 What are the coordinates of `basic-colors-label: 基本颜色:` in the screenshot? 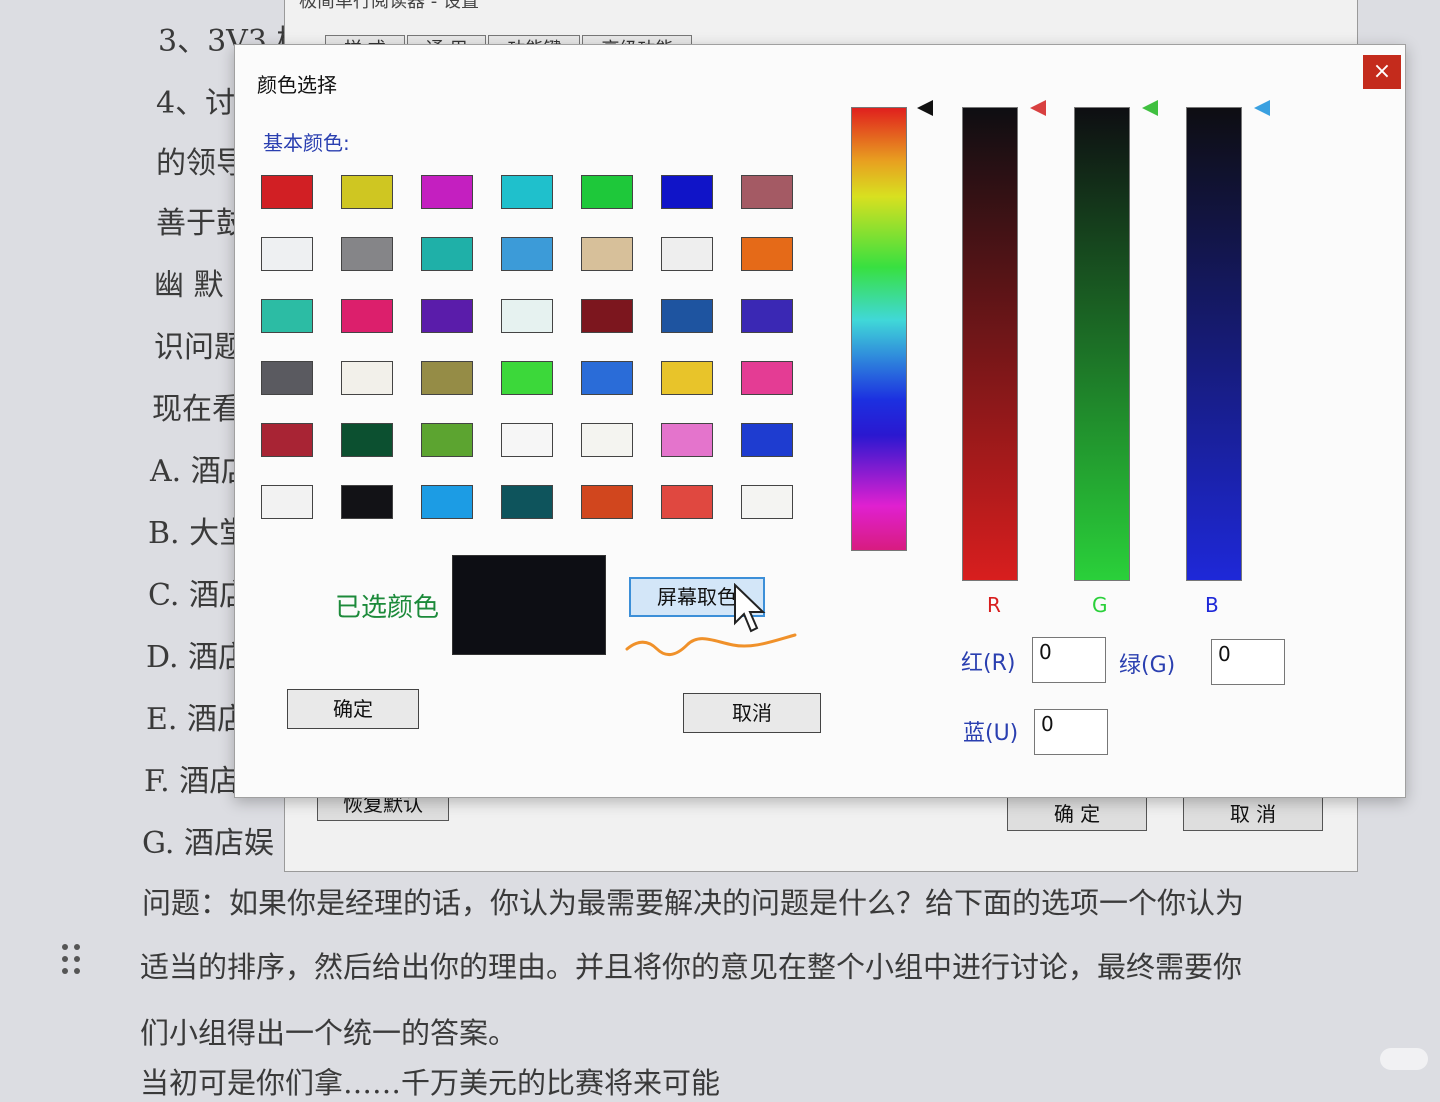 It's located at (306, 143).